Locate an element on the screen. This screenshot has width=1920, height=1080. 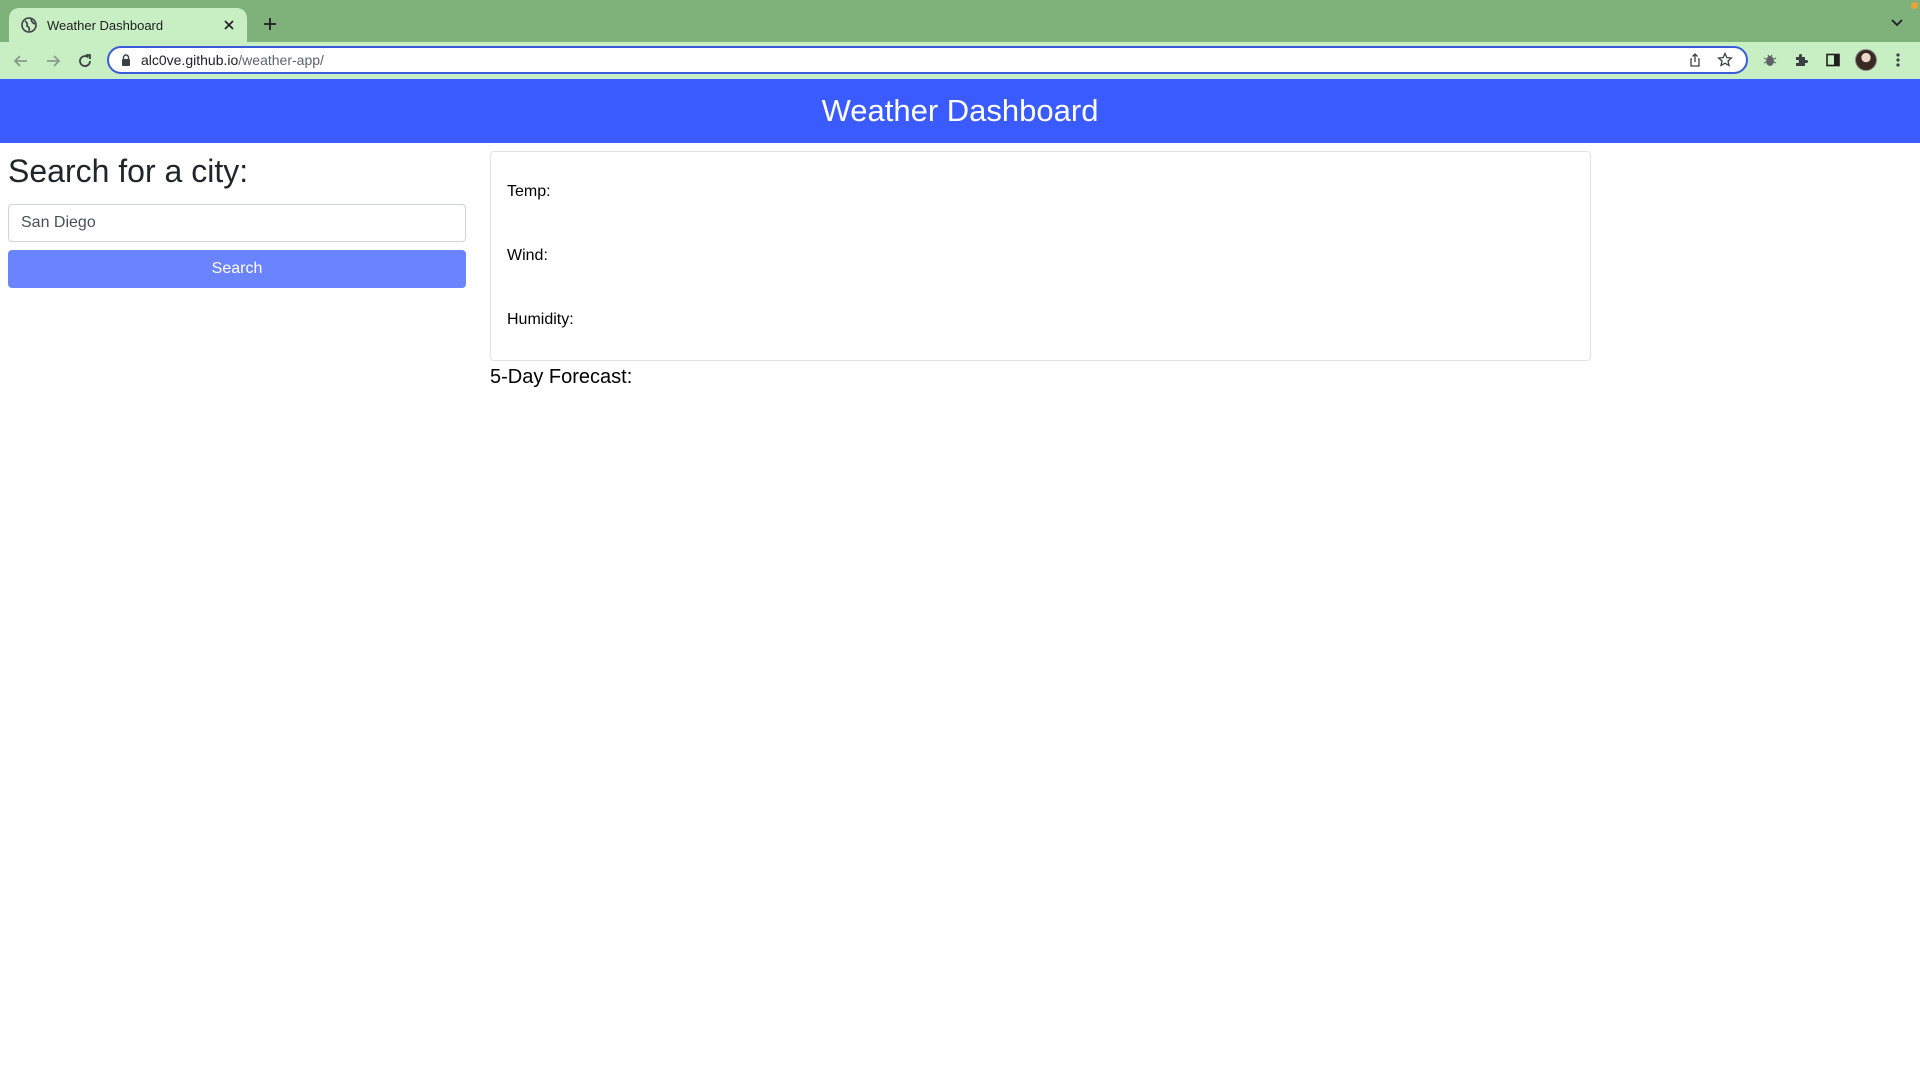
back-button is located at coordinates (21, 61).